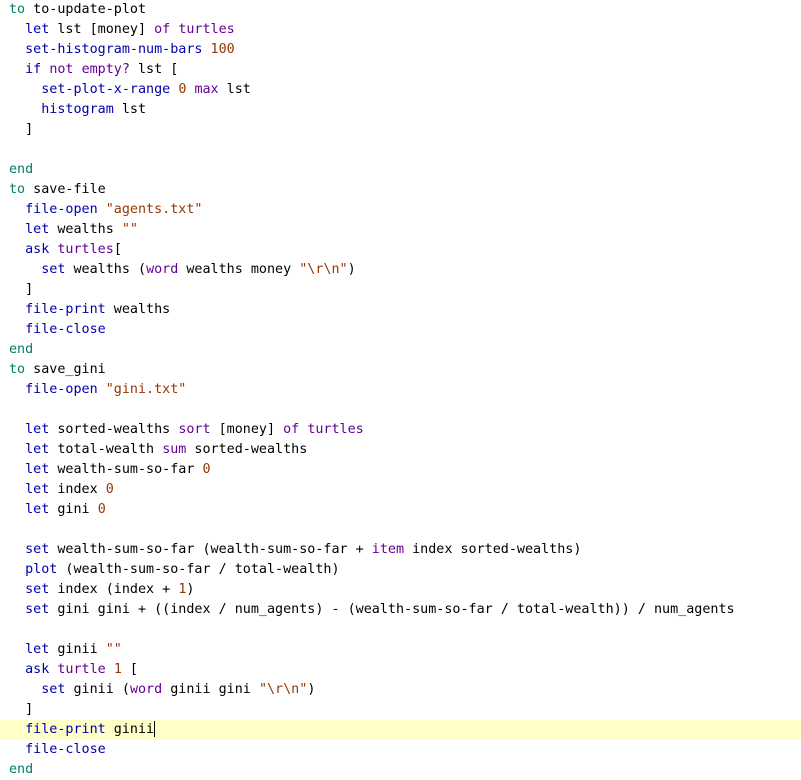 The width and height of the screenshot is (801, 780). I want to click on code-token: plot, so click(33, 569).